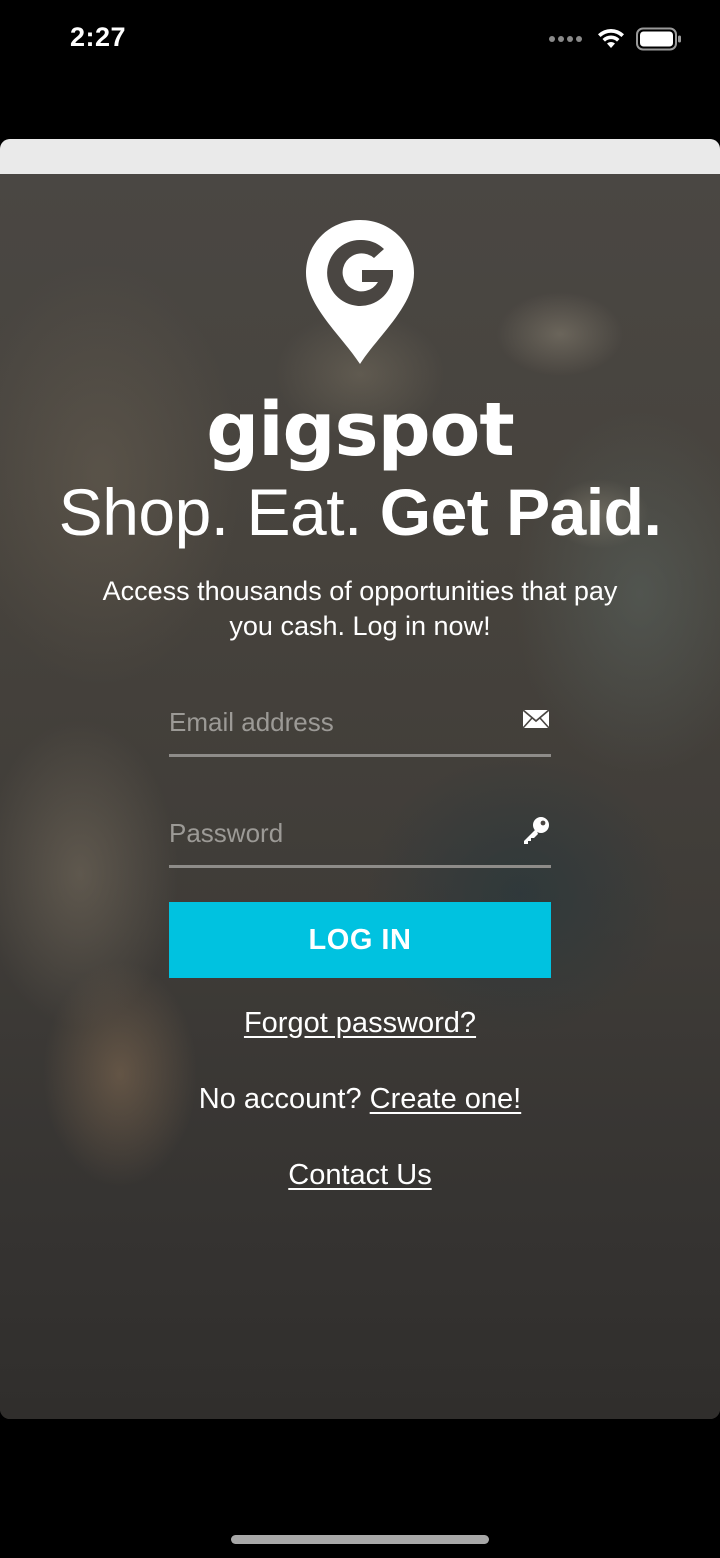  I want to click on forgot-password-row: Forgot password?, so click(360, 1023).